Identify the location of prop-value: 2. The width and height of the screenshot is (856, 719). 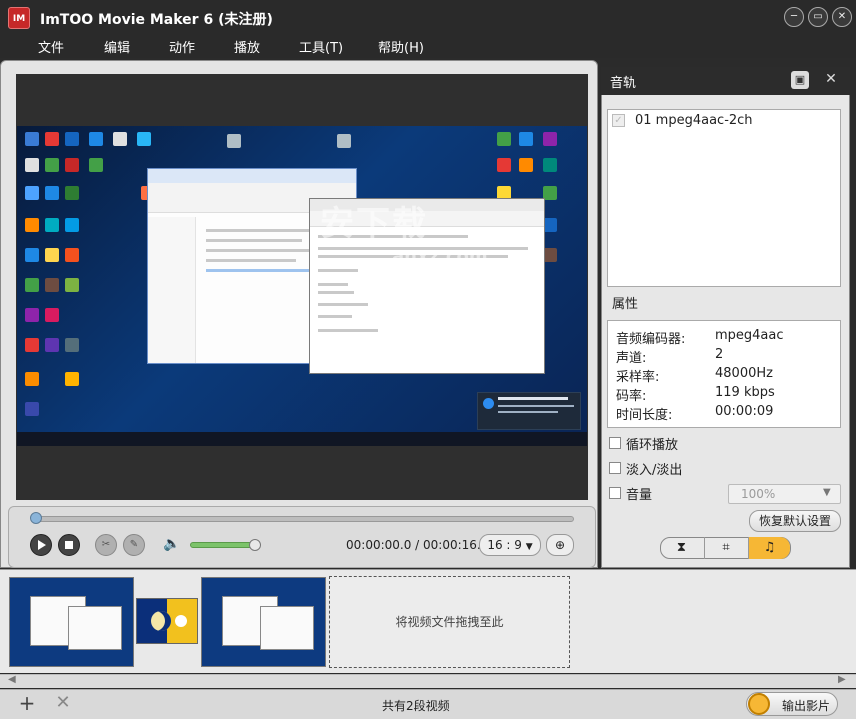
(719, 354).